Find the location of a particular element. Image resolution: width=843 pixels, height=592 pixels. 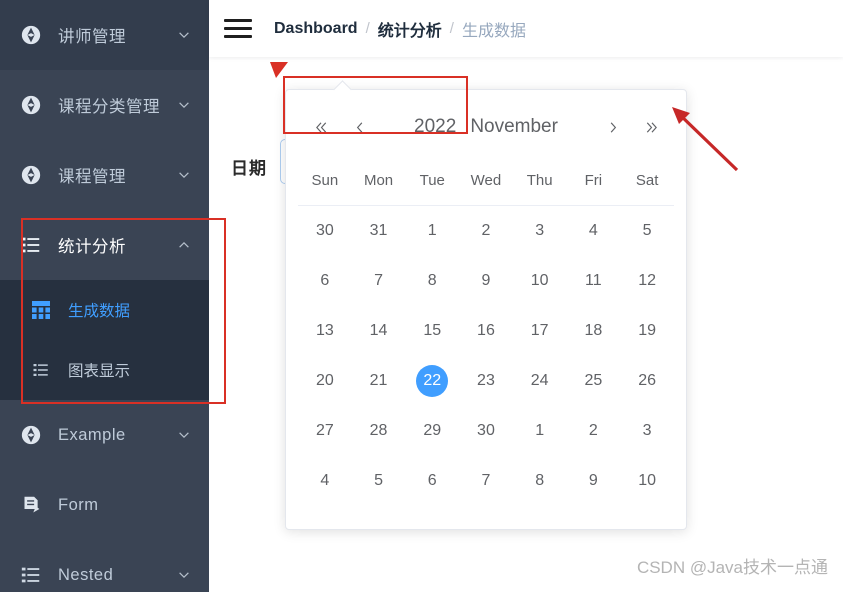

calendar-day: 27 is located at coordinates (325, 431).